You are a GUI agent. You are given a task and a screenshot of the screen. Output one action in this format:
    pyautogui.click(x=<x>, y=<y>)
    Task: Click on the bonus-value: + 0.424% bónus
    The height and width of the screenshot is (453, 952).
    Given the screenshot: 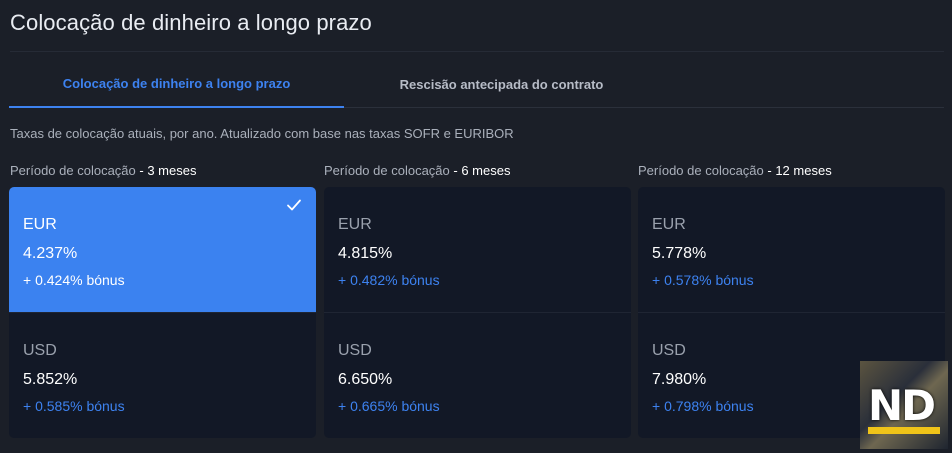 What is the action you would take?
    pyautogui.click(x=74, y=280)
    